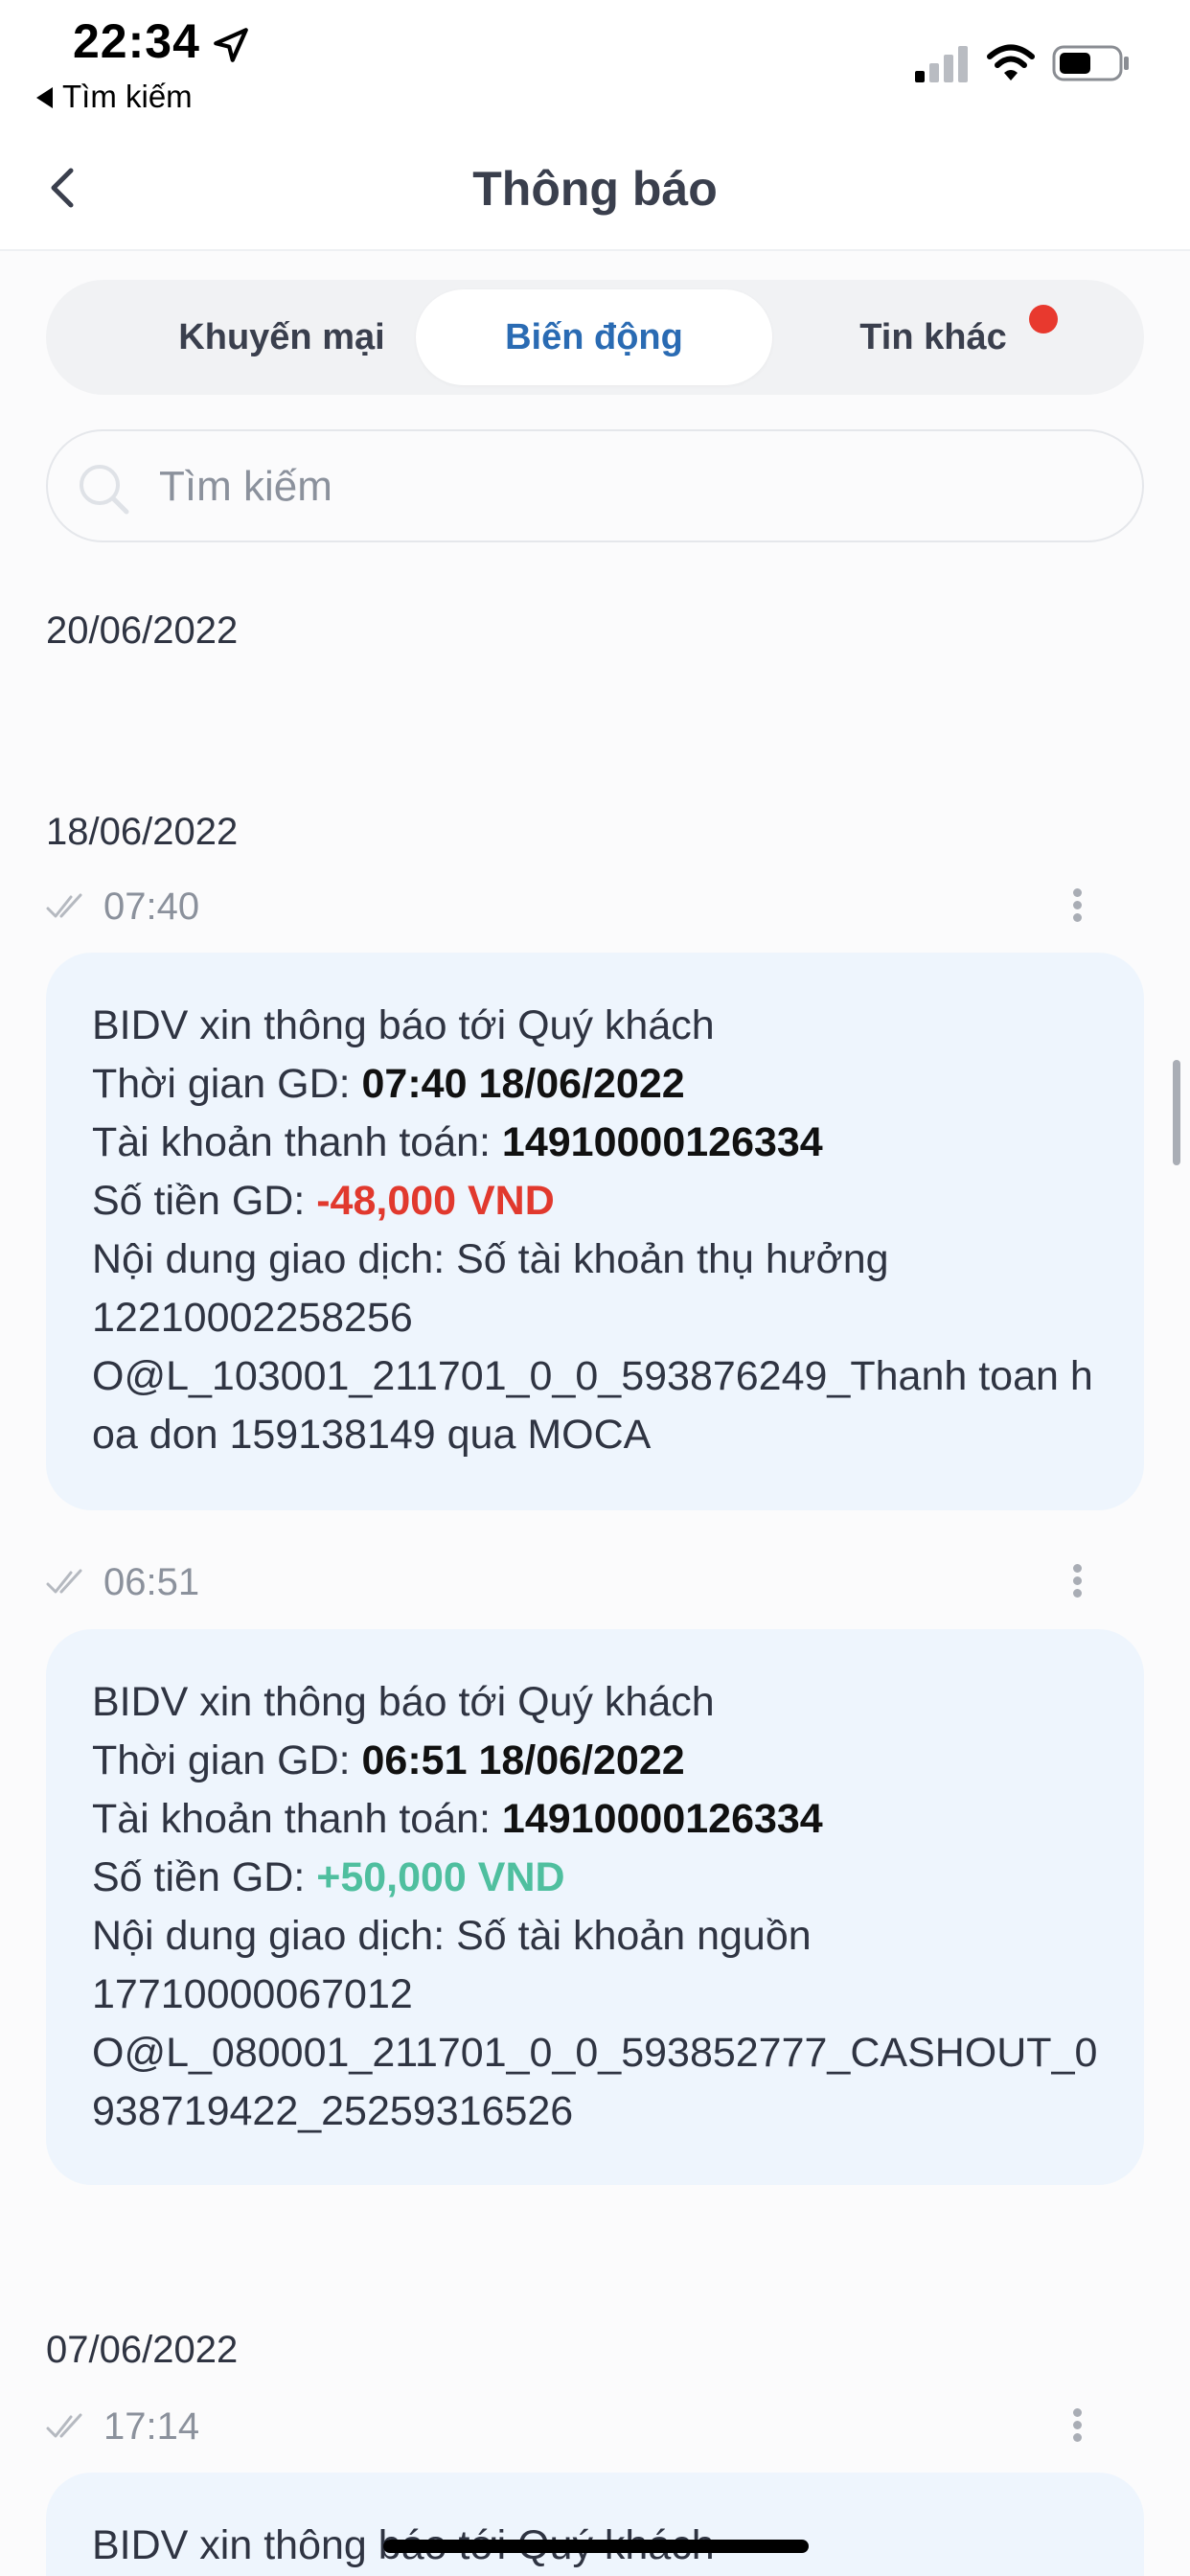 Image resolution: width=1190 pixels, height=2576 pixels. I want to click on date-header: 07/06/2022, so click(143, 2350).